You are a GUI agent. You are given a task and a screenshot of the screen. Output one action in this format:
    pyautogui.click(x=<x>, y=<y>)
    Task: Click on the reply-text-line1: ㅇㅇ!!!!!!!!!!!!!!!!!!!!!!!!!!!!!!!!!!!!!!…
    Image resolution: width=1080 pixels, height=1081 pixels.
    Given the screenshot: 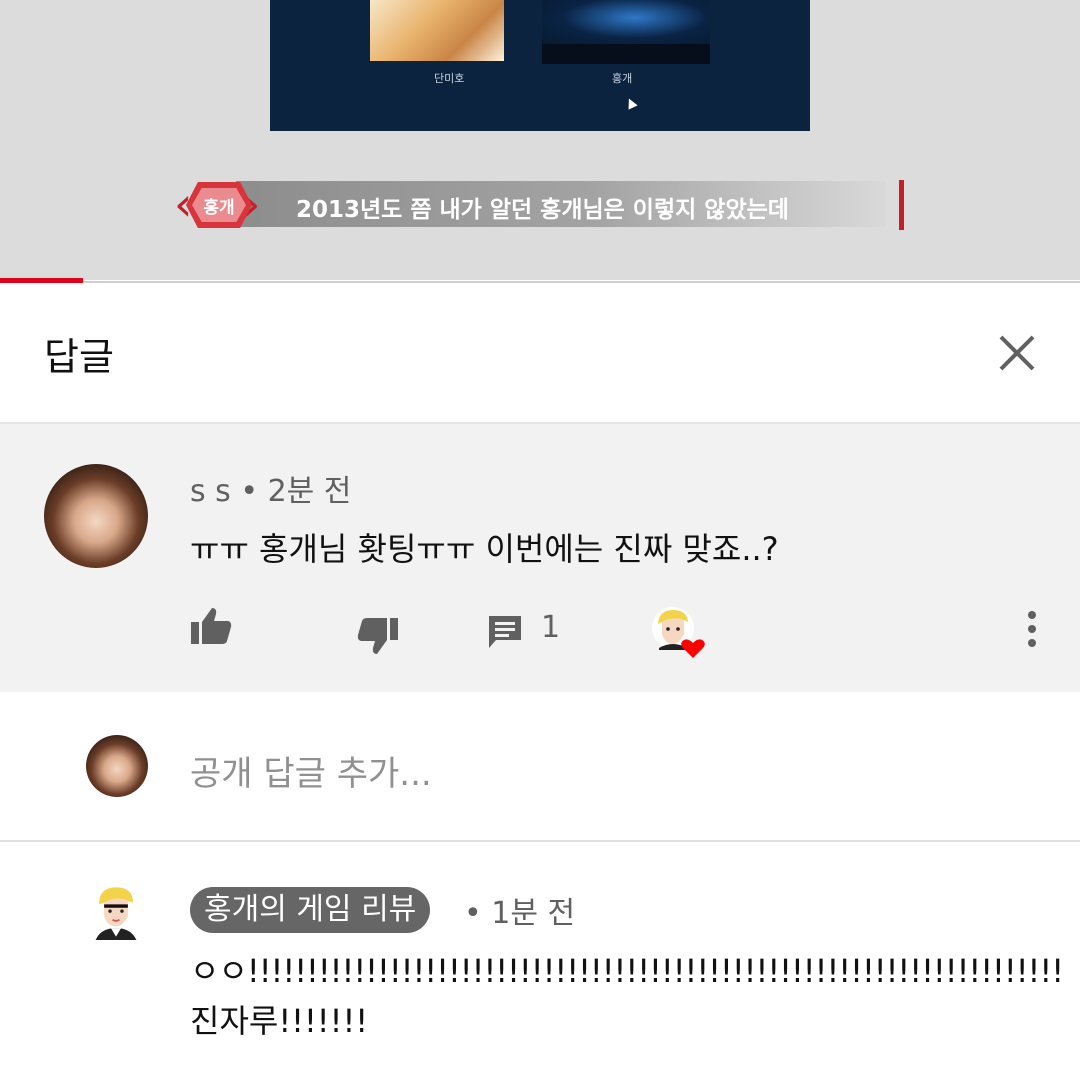 What is the action you would take?
    pyautogui.click(x=627, y=971)
    